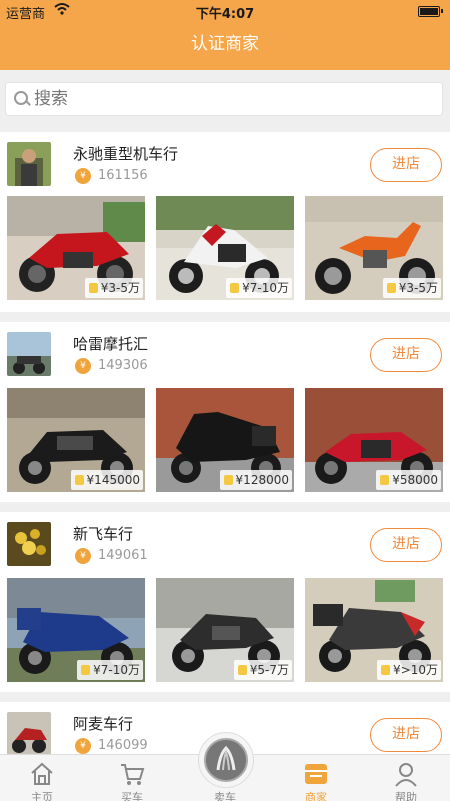 Image resolution: width=450 pixels, height=801 pixels. What do you see at coordinates (374, 630) in the screenshot?
I see `bike-tile: ¥>10万` at bounding box center [374, 630].